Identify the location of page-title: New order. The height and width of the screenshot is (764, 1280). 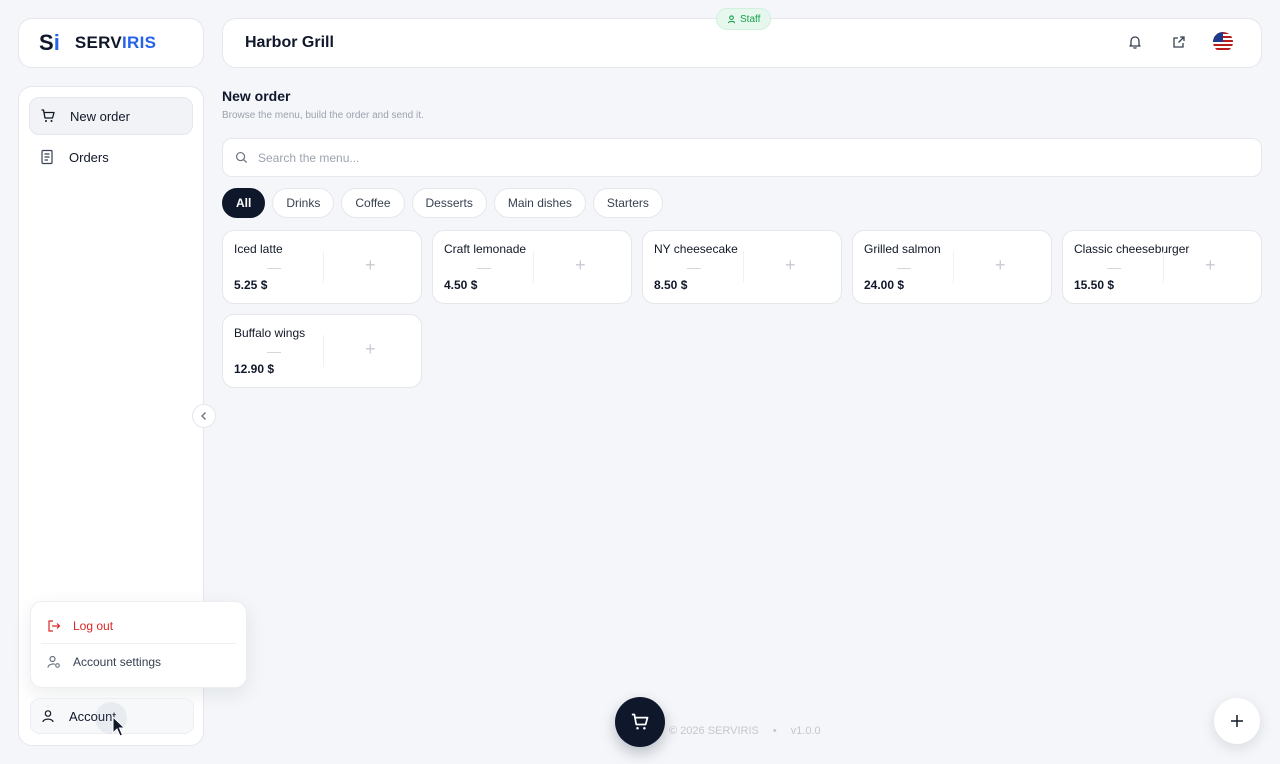
(256, 96).